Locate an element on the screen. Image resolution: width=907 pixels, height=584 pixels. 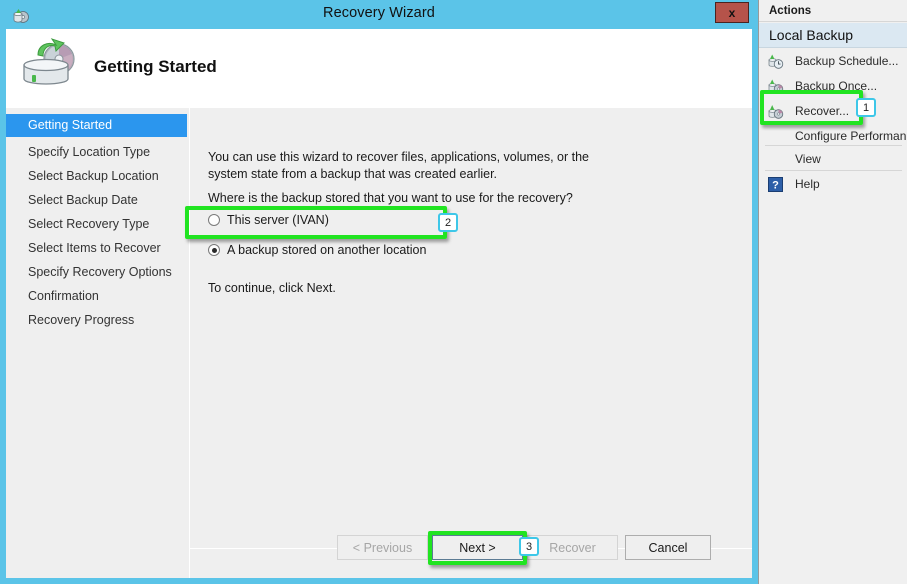
radio-label-another-location: A backup stored on another location is located at coordinates (327, 250).